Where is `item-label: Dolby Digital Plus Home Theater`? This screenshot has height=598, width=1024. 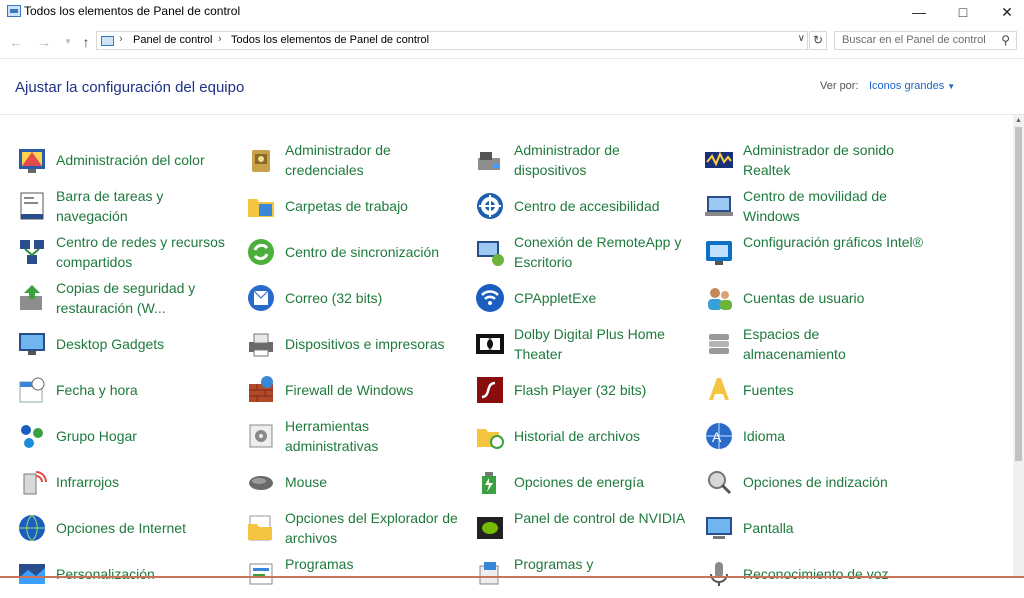
item-label: Dolby Digital Plus Home Theater is located at coordinates (589, 344).